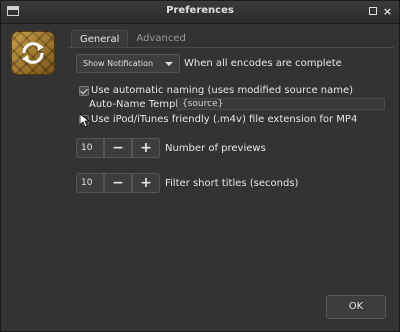  Describe the element at coordinates (356, 307) in the screenshot. I see `ok-button: OK` at that location.